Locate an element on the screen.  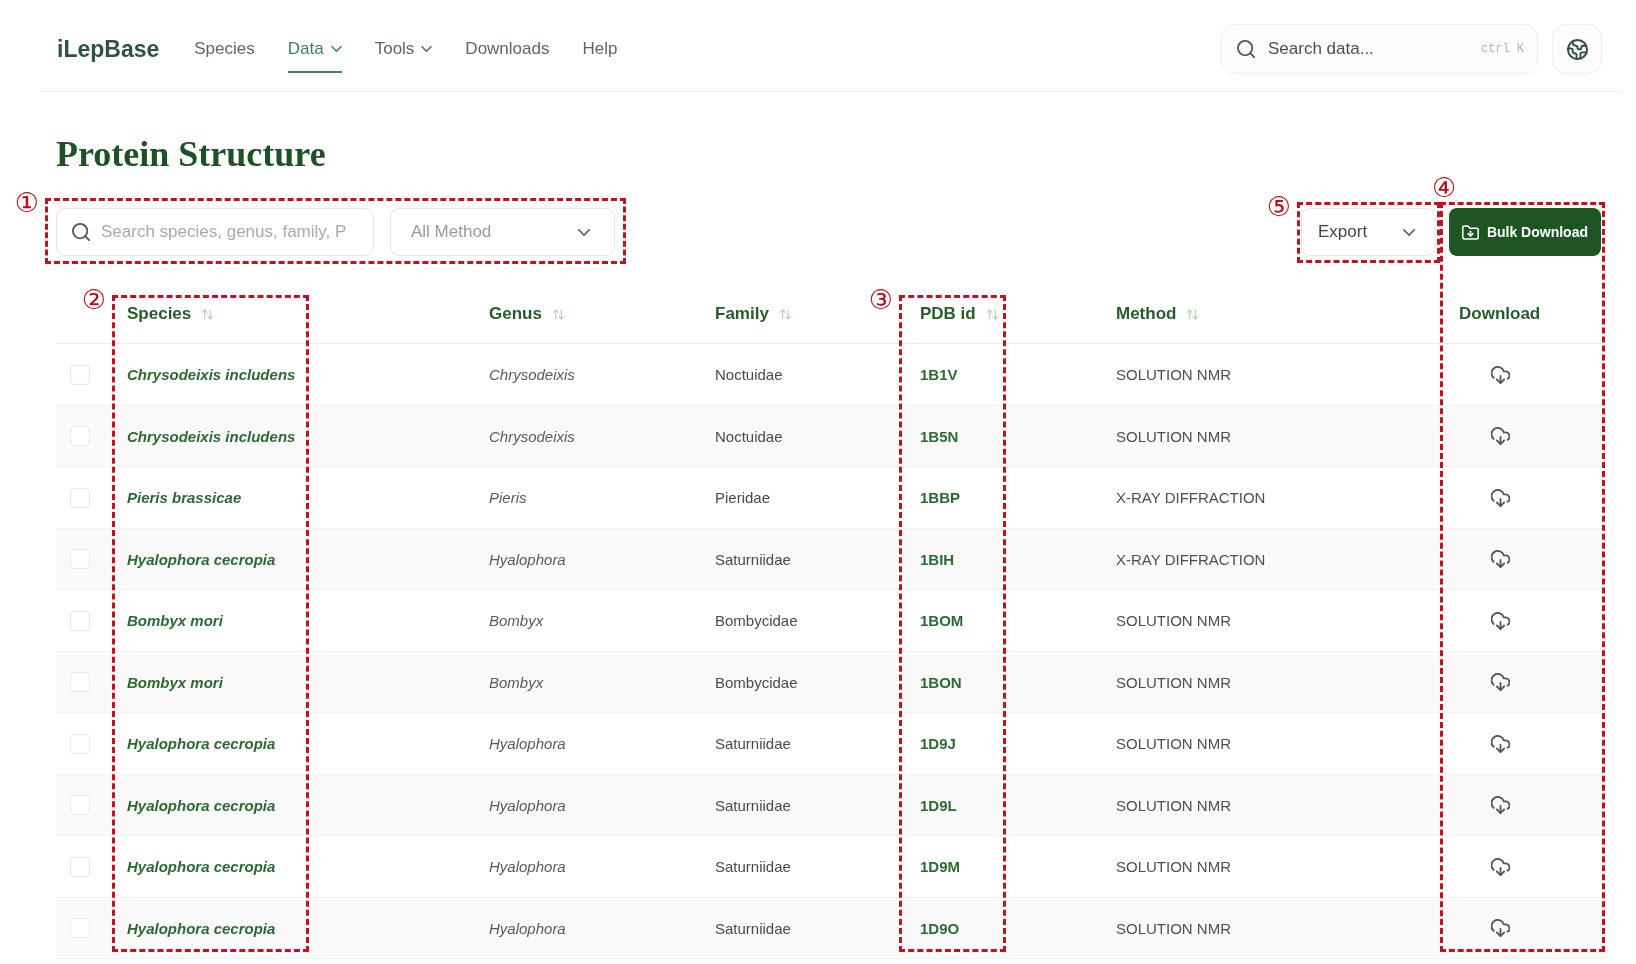
nav-link: Species is located at coordinates (224, 49).